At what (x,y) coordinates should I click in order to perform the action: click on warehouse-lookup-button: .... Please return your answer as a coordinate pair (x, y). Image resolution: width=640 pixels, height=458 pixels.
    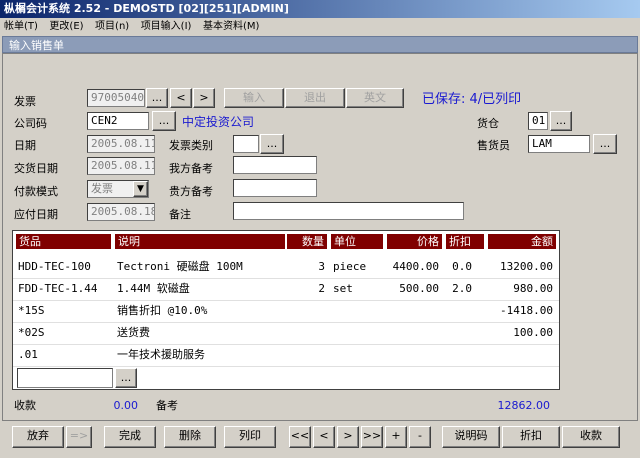
    Looking at the image, I should click on (561, 121).